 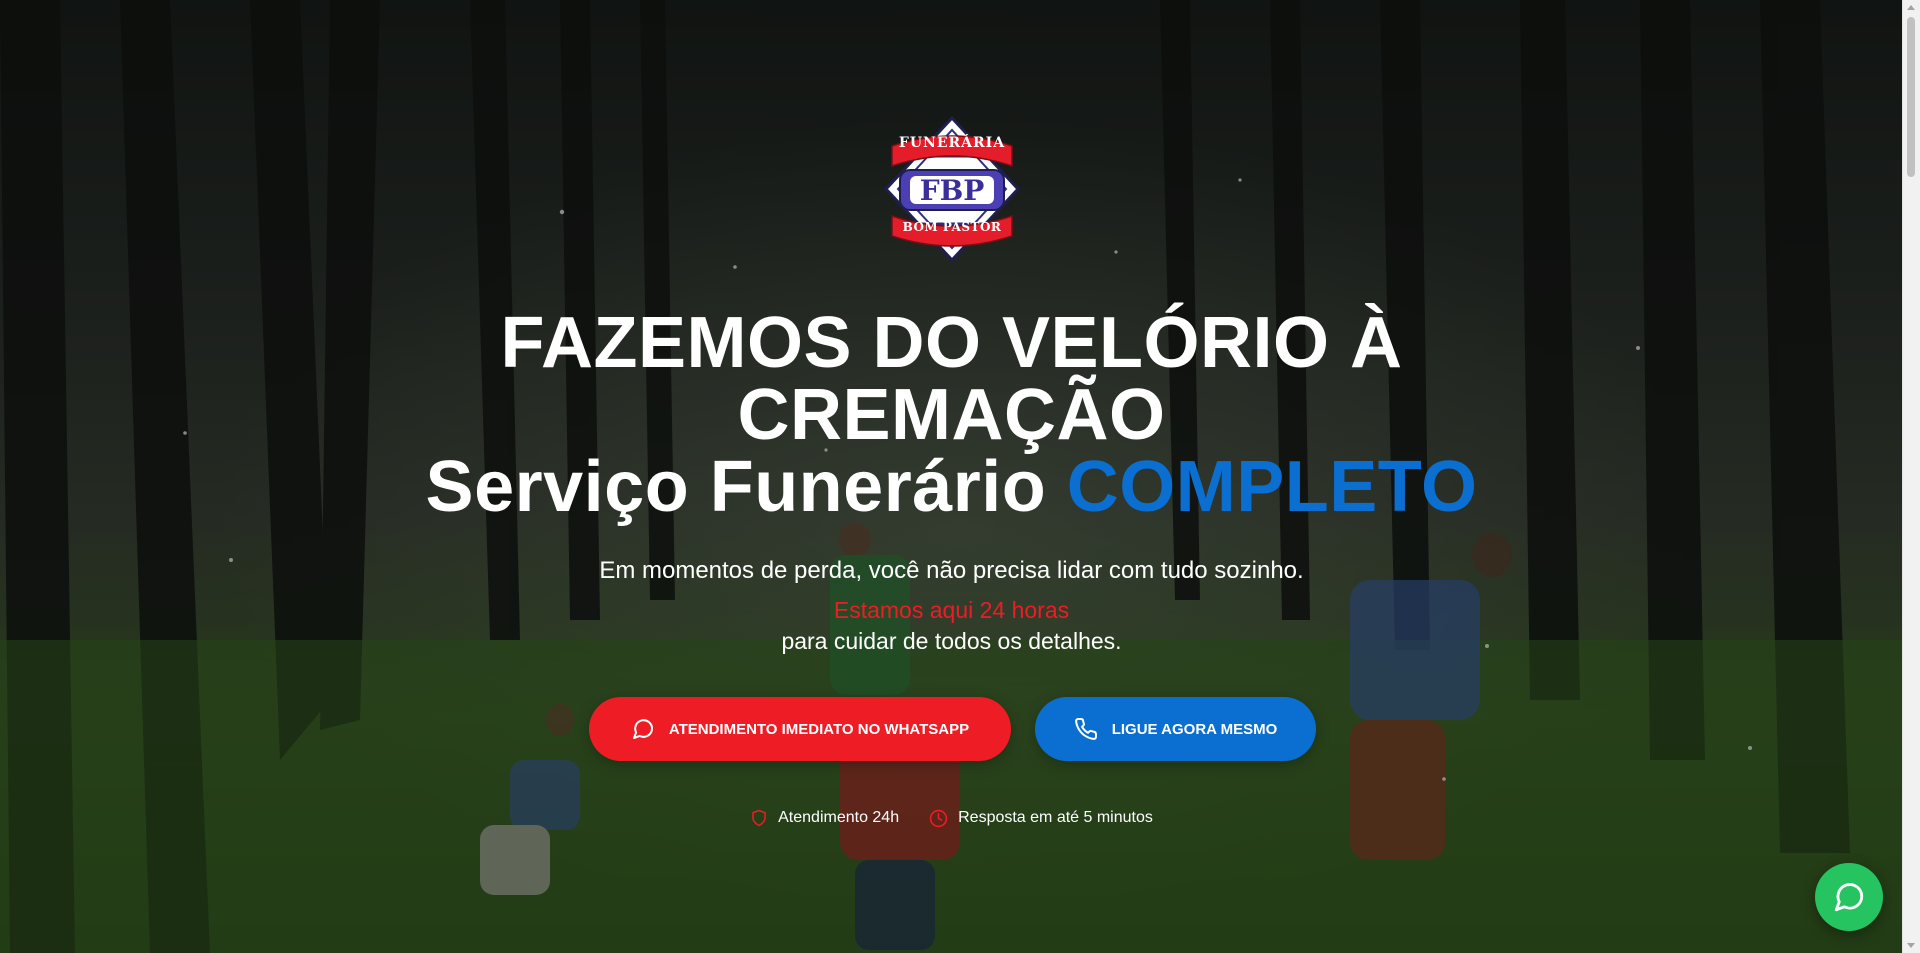 I want to click on phone-icon, so click(x=1085, y=728).